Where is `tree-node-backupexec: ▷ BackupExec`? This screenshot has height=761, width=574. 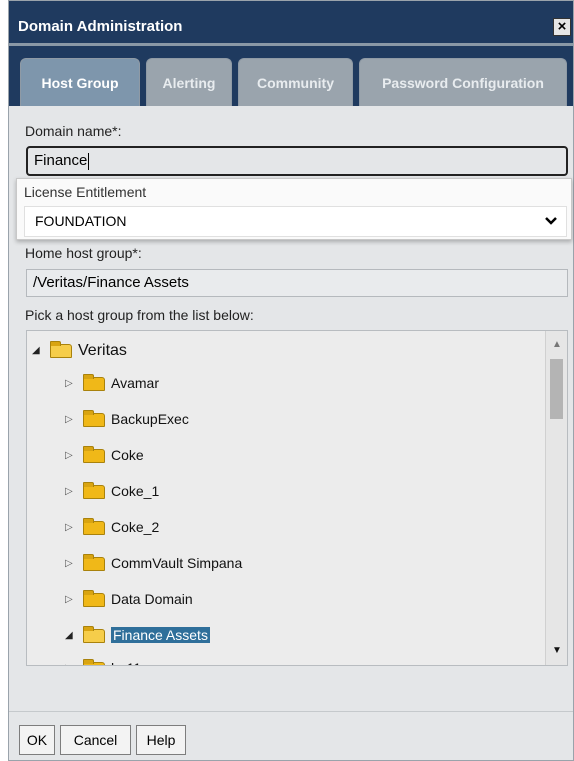 tree-node-backupexec: ▷ BackupExec is located at coordinates (127, 419).